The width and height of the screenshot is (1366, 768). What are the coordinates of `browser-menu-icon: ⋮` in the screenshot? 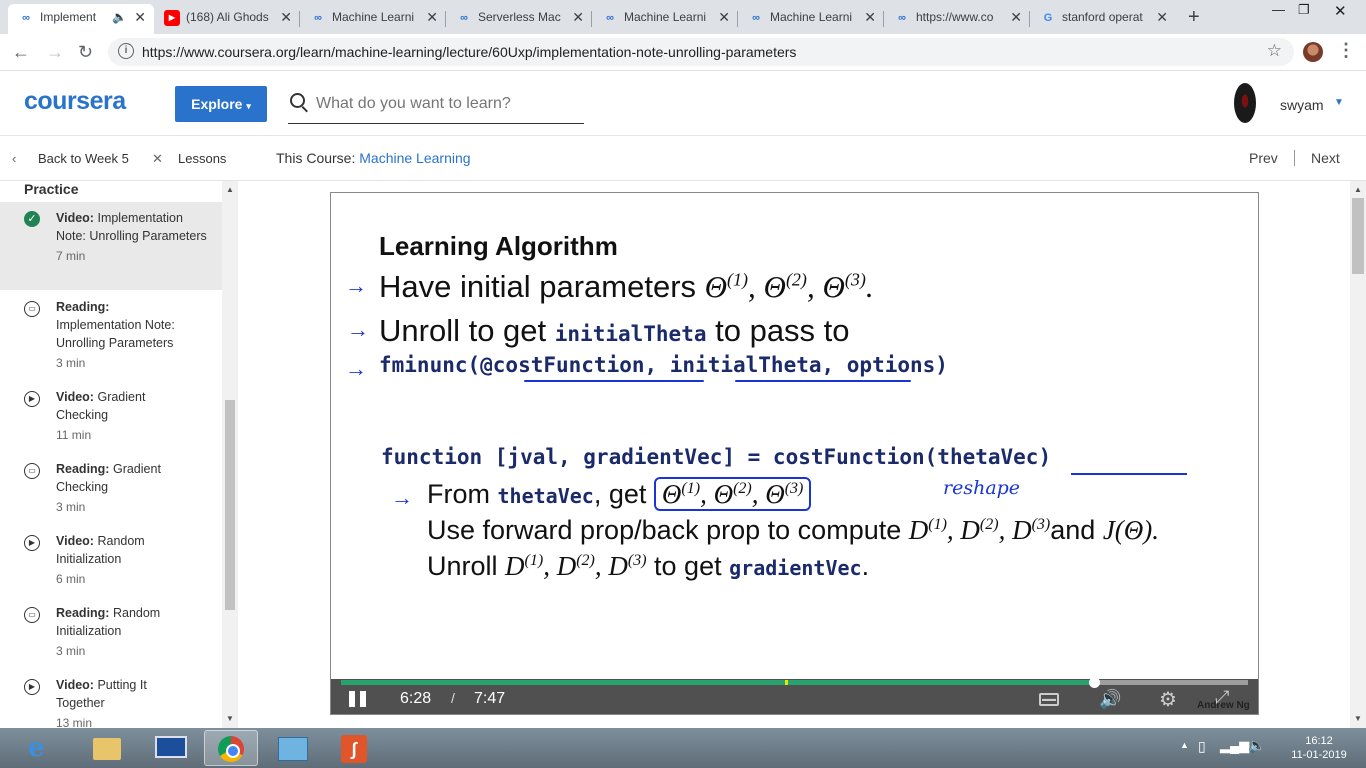 It's located at (1346, 50).